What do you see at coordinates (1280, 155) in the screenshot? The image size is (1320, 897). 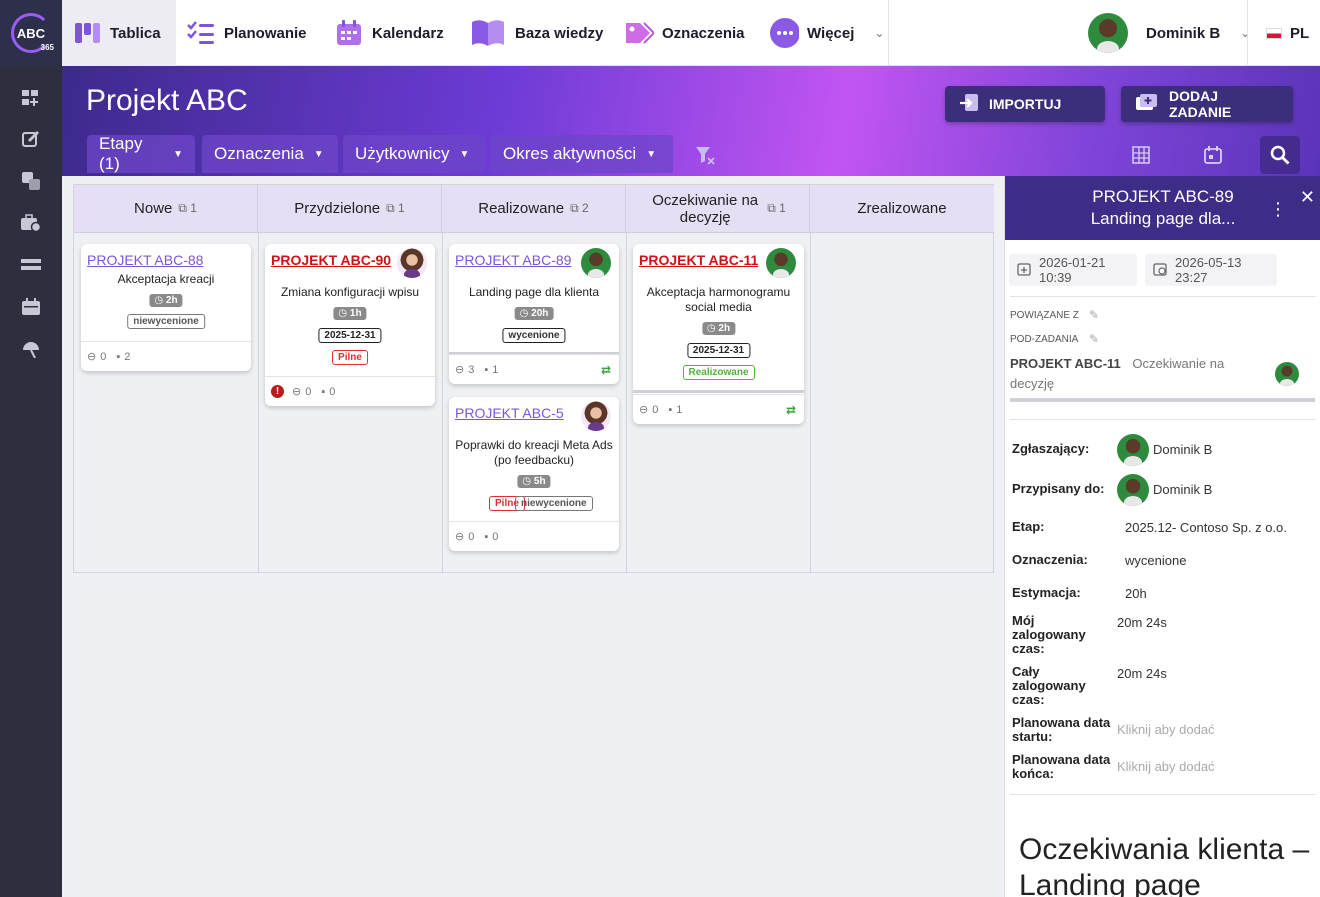 I see `search-button` at bounding box center [1280, 155].